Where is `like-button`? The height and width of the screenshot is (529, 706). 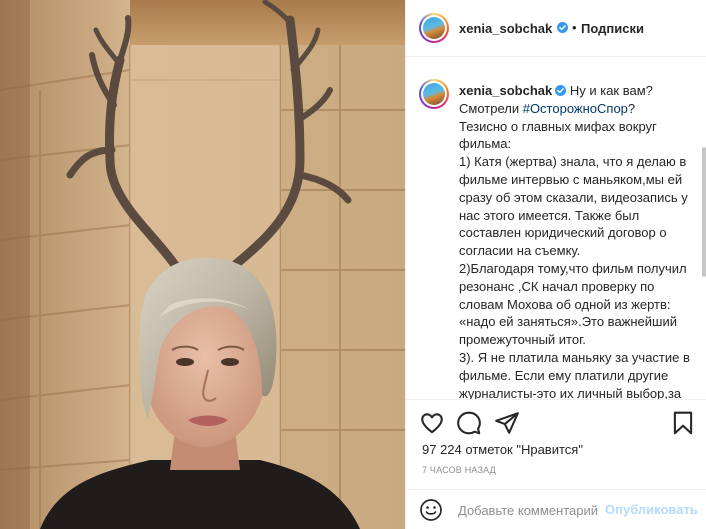
like-button is located at coordinates (432, 423).